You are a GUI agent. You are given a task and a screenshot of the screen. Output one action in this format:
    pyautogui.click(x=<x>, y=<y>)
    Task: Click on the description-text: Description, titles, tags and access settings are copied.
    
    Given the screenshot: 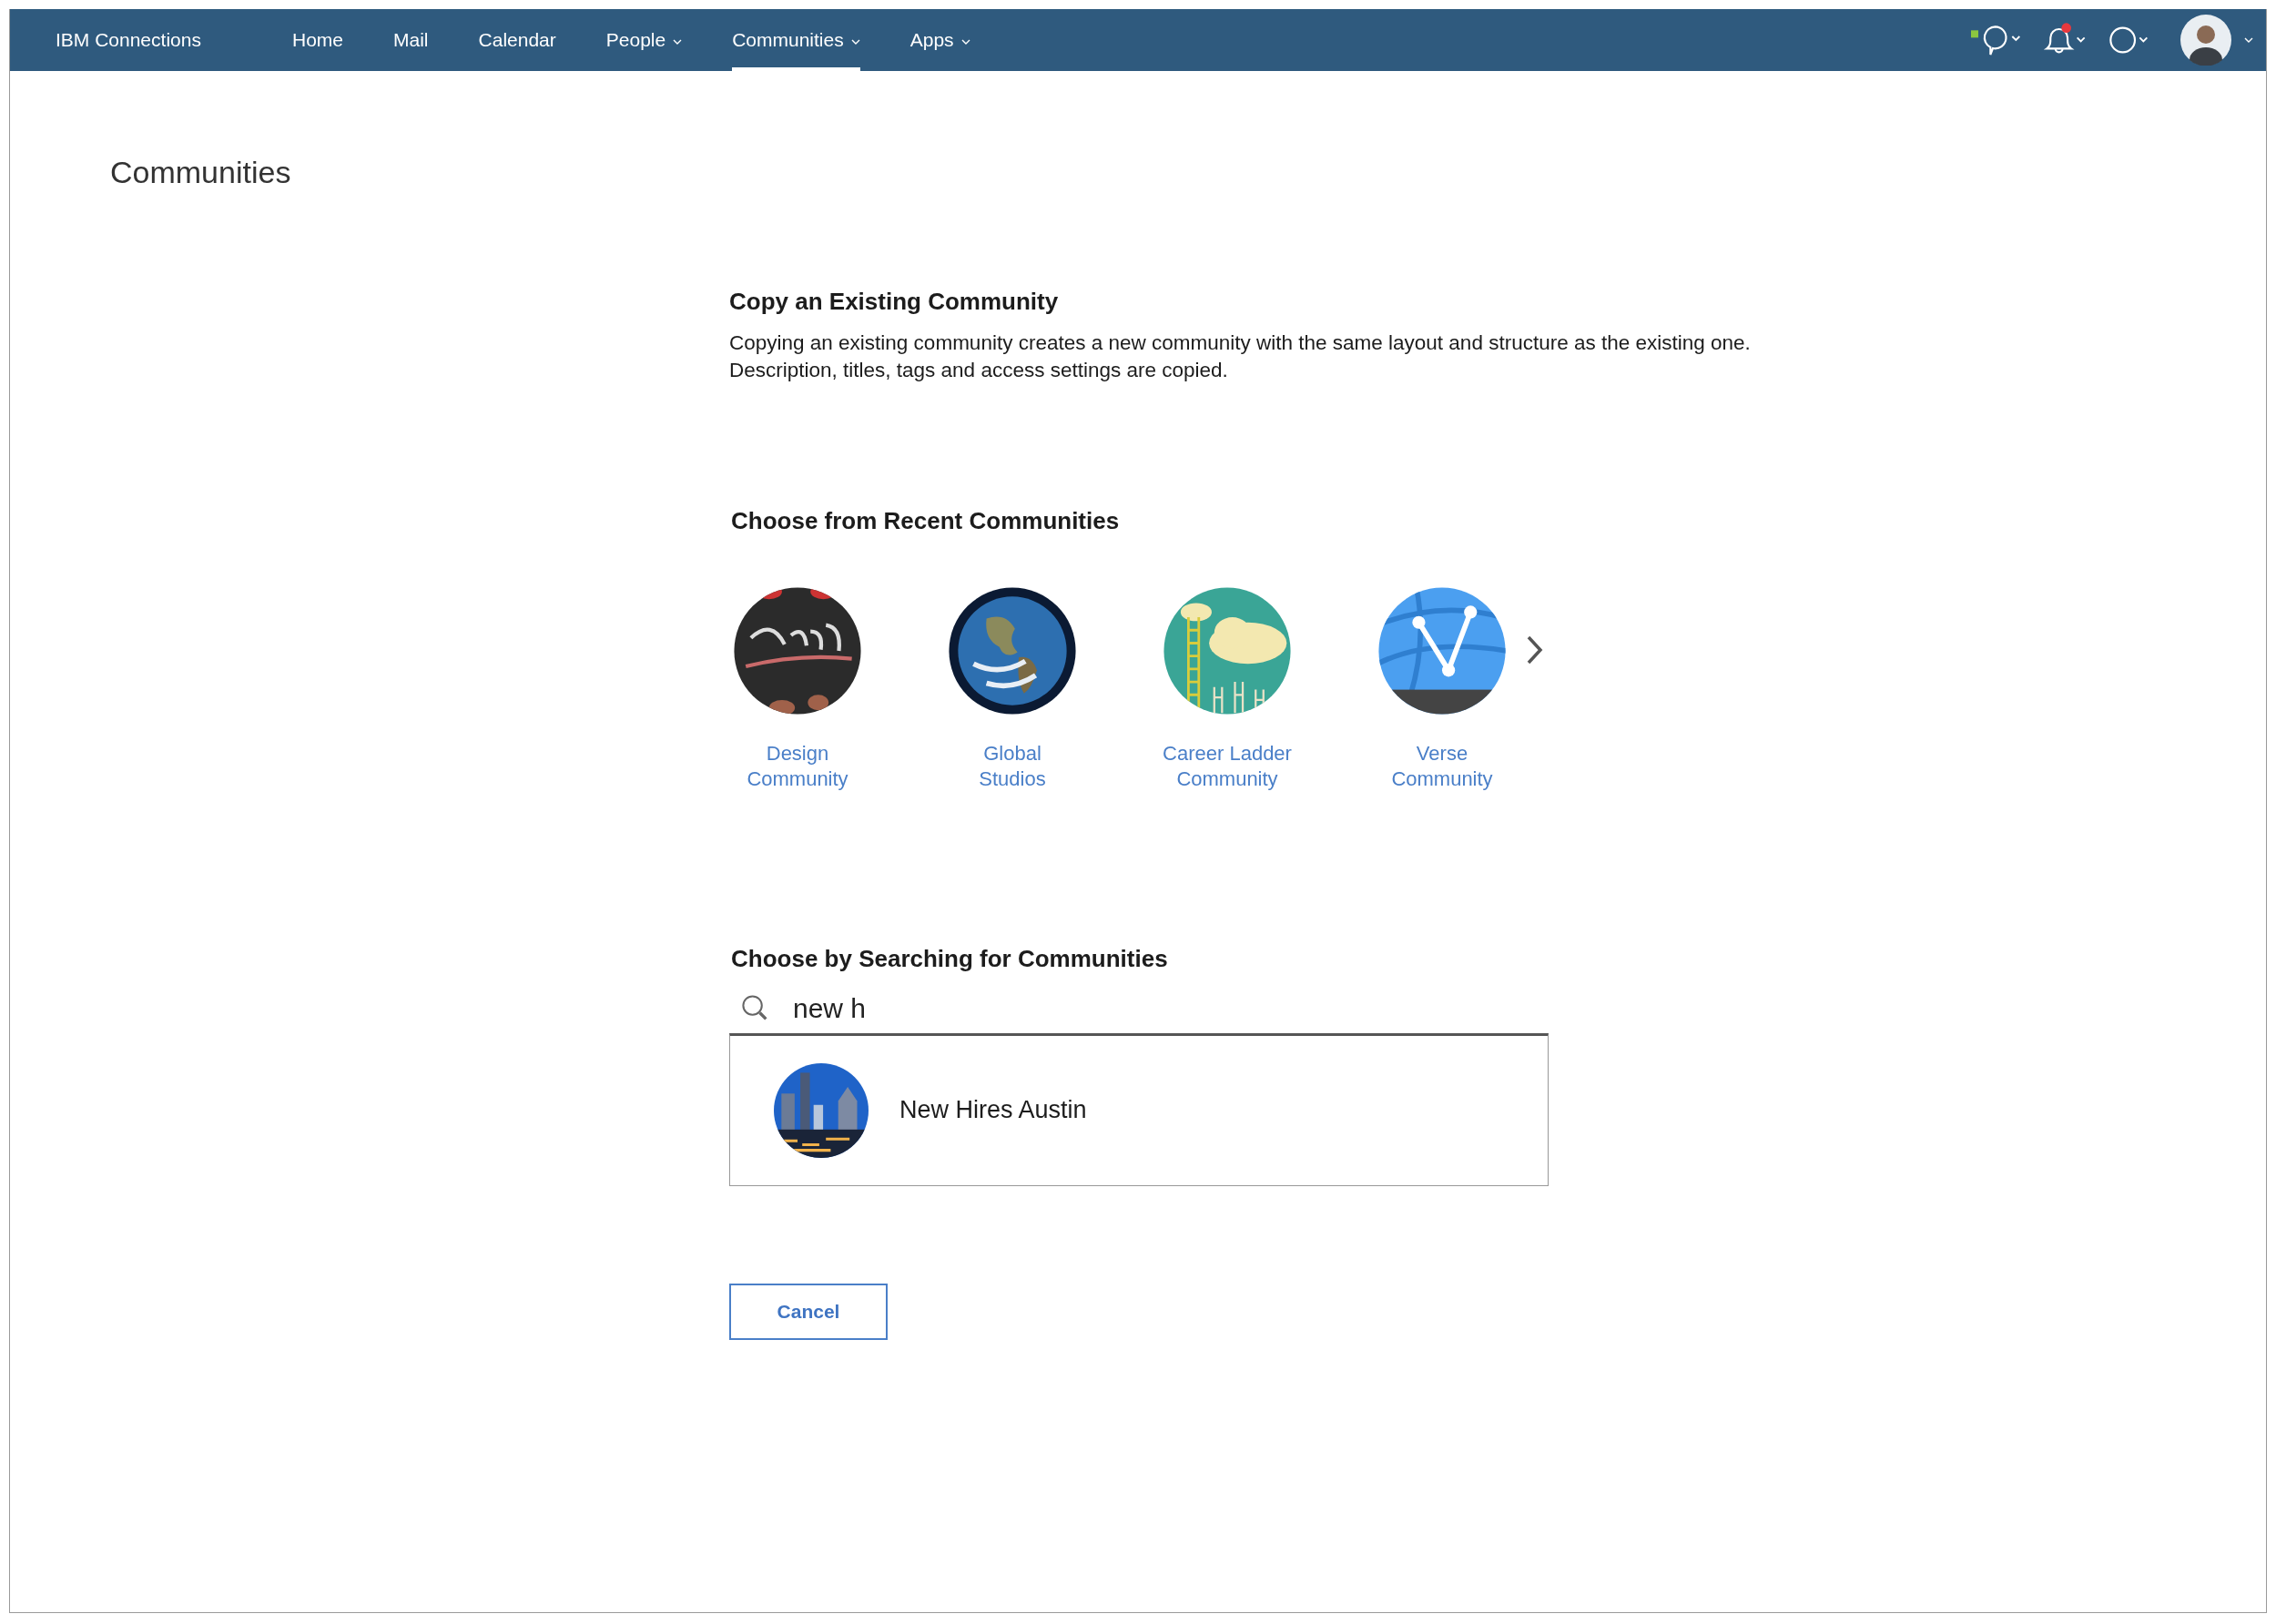 What is the action you would take?
    pyautogui.click(x=978, y=370)
    